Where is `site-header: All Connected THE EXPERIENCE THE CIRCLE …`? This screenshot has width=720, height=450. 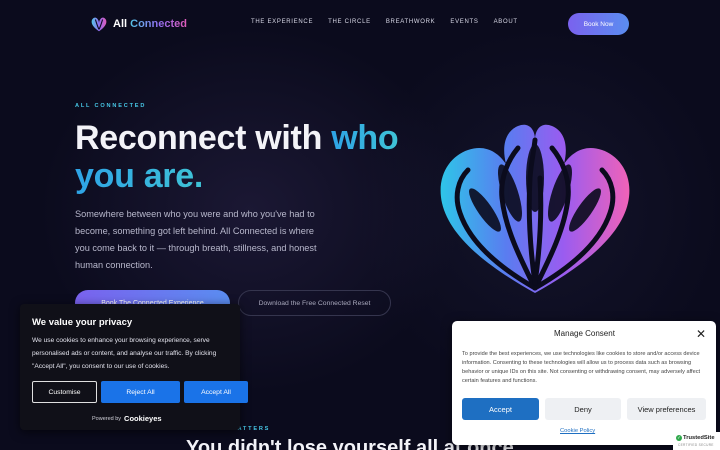 site-header: All Connected THE EXPERIENCE THE CIRCLE … is located at coordinates (360, 24).